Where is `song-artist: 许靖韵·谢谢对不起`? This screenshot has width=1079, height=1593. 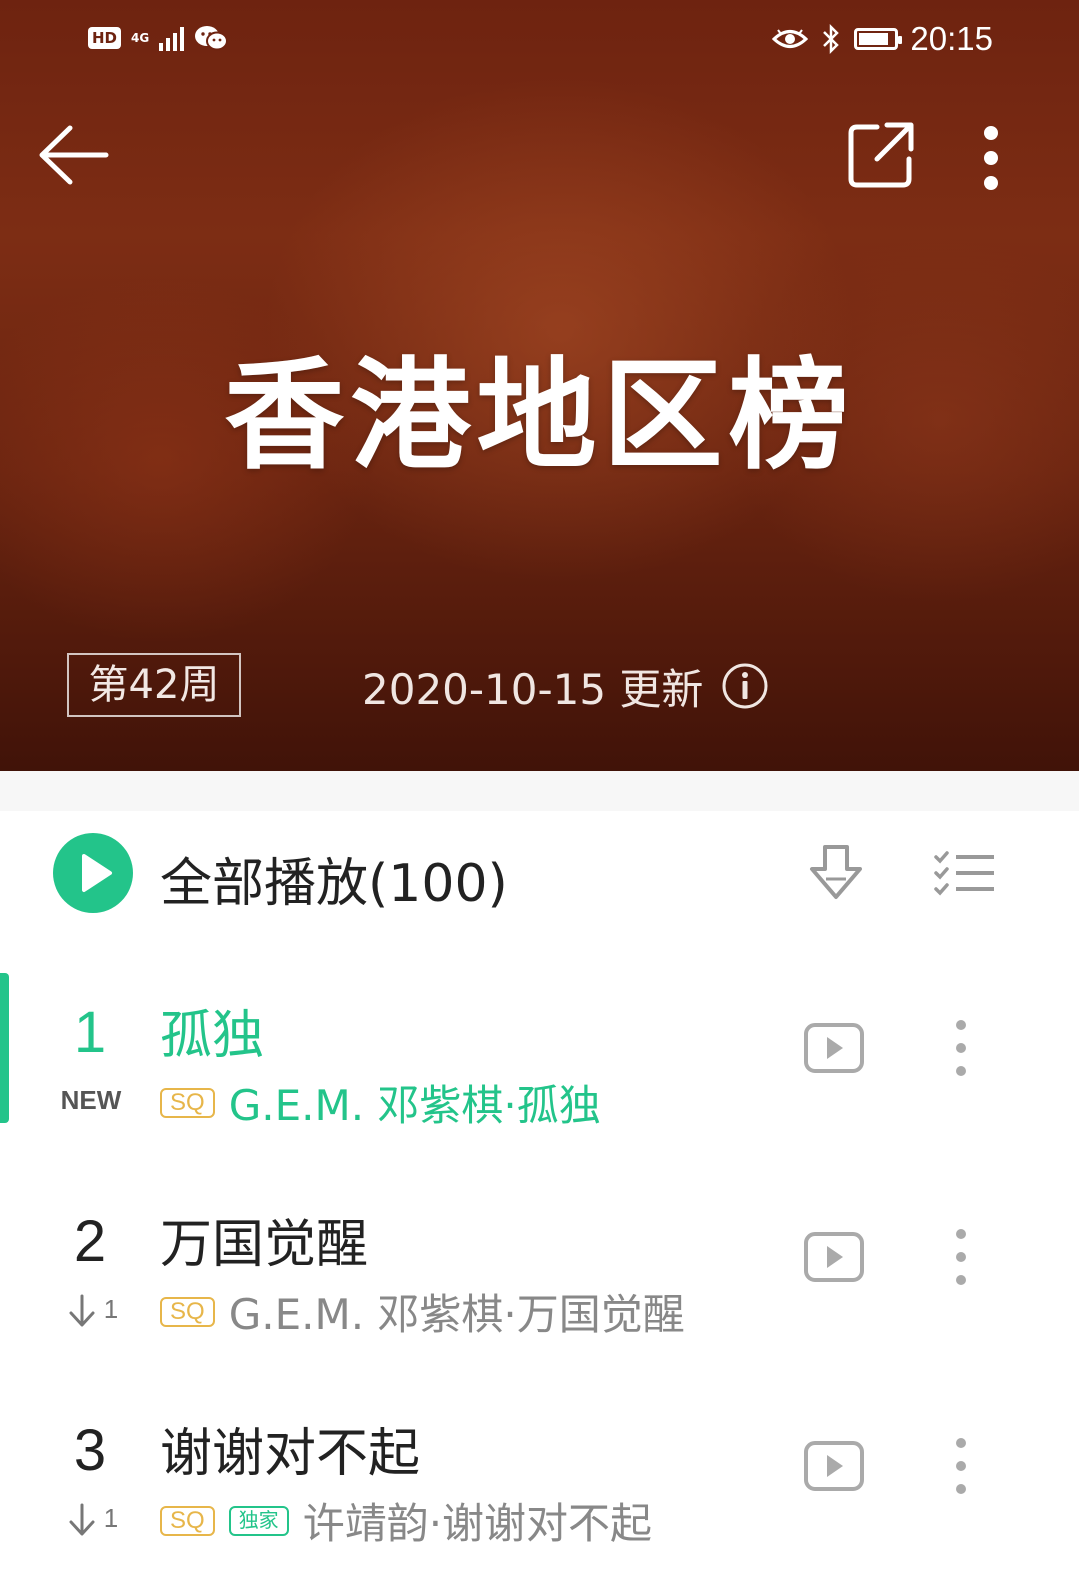
song-artist: 许靖韵·谢谢对不起 is located at coordinates (477, 1520).